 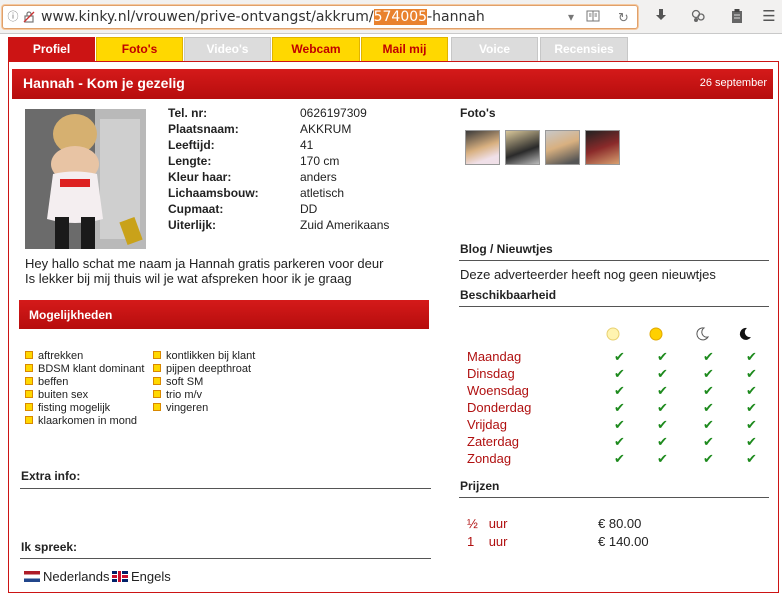 I want to click on list-item: kontlikken bij klant, so click(x=204, y=356).